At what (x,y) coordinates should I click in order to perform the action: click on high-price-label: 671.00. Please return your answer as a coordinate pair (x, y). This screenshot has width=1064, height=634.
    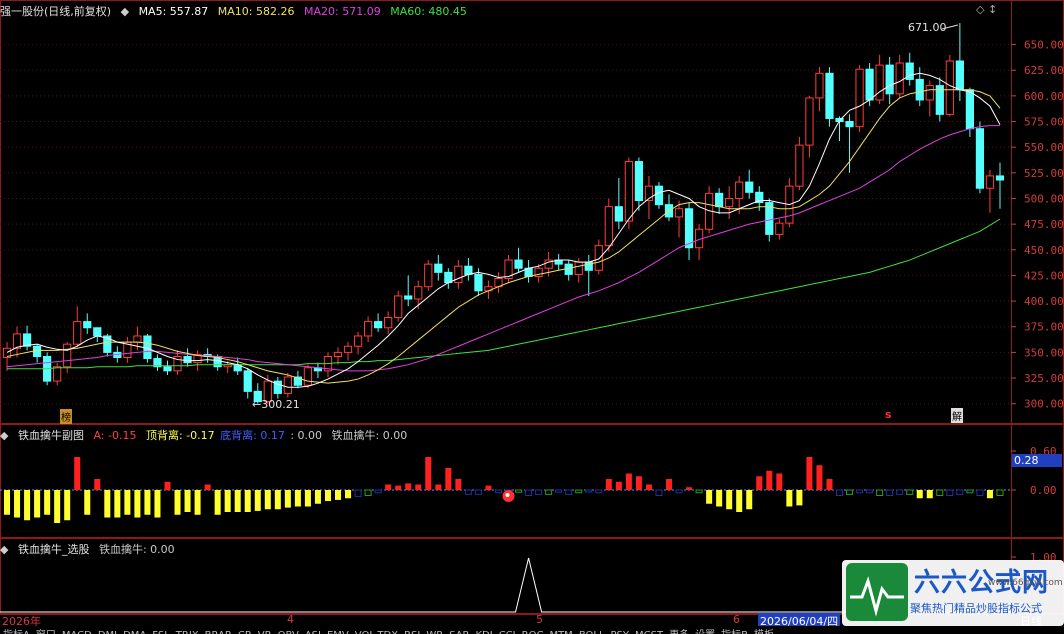
    Looking at the image, I should click on (927, 27).